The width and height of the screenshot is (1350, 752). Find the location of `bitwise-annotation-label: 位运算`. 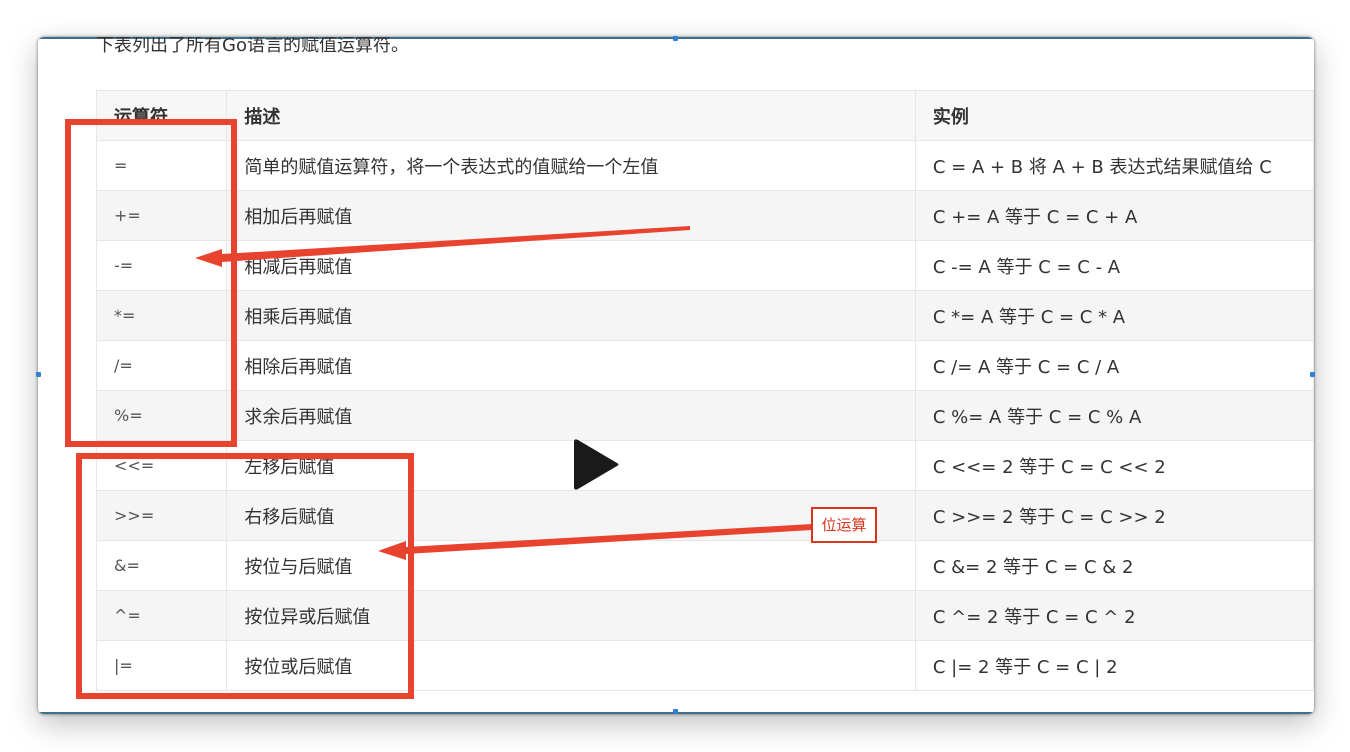

bitwise-annotation-label: 位运算 is located at coordinates (844, 525).